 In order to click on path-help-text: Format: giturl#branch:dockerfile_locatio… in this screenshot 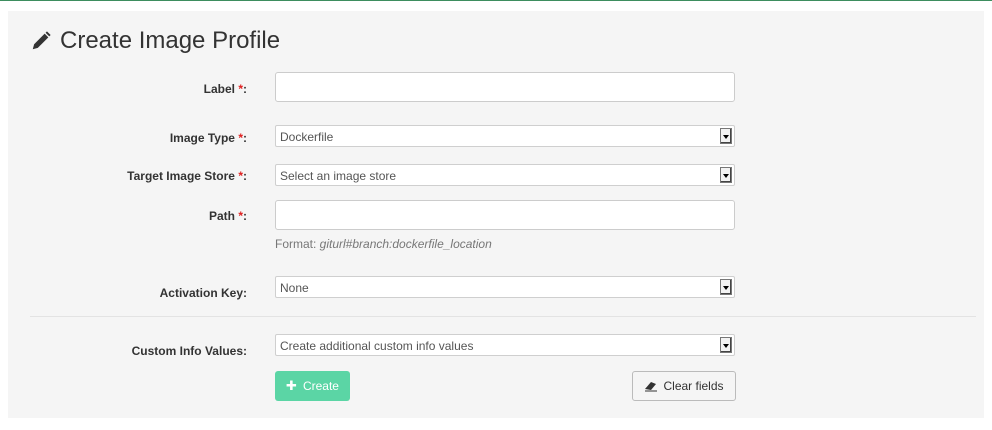, I will do `click(383, 244)`.